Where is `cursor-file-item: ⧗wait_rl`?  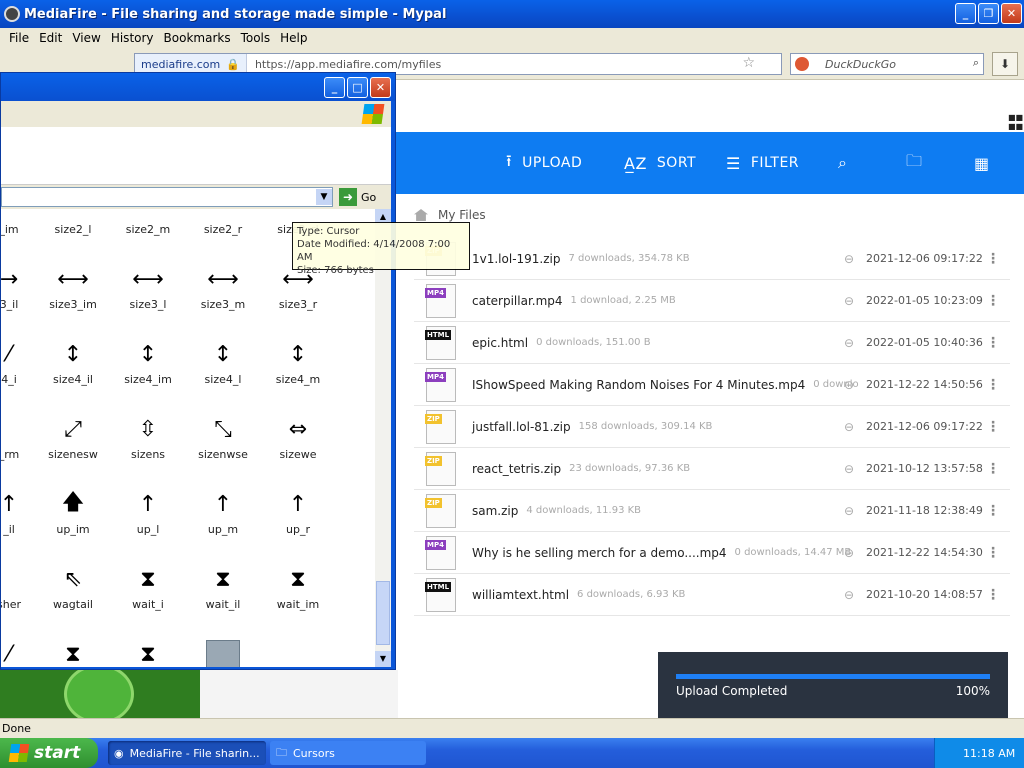 cursor-file-item: ⧗wait_rl is located at coordinates (73, 651).